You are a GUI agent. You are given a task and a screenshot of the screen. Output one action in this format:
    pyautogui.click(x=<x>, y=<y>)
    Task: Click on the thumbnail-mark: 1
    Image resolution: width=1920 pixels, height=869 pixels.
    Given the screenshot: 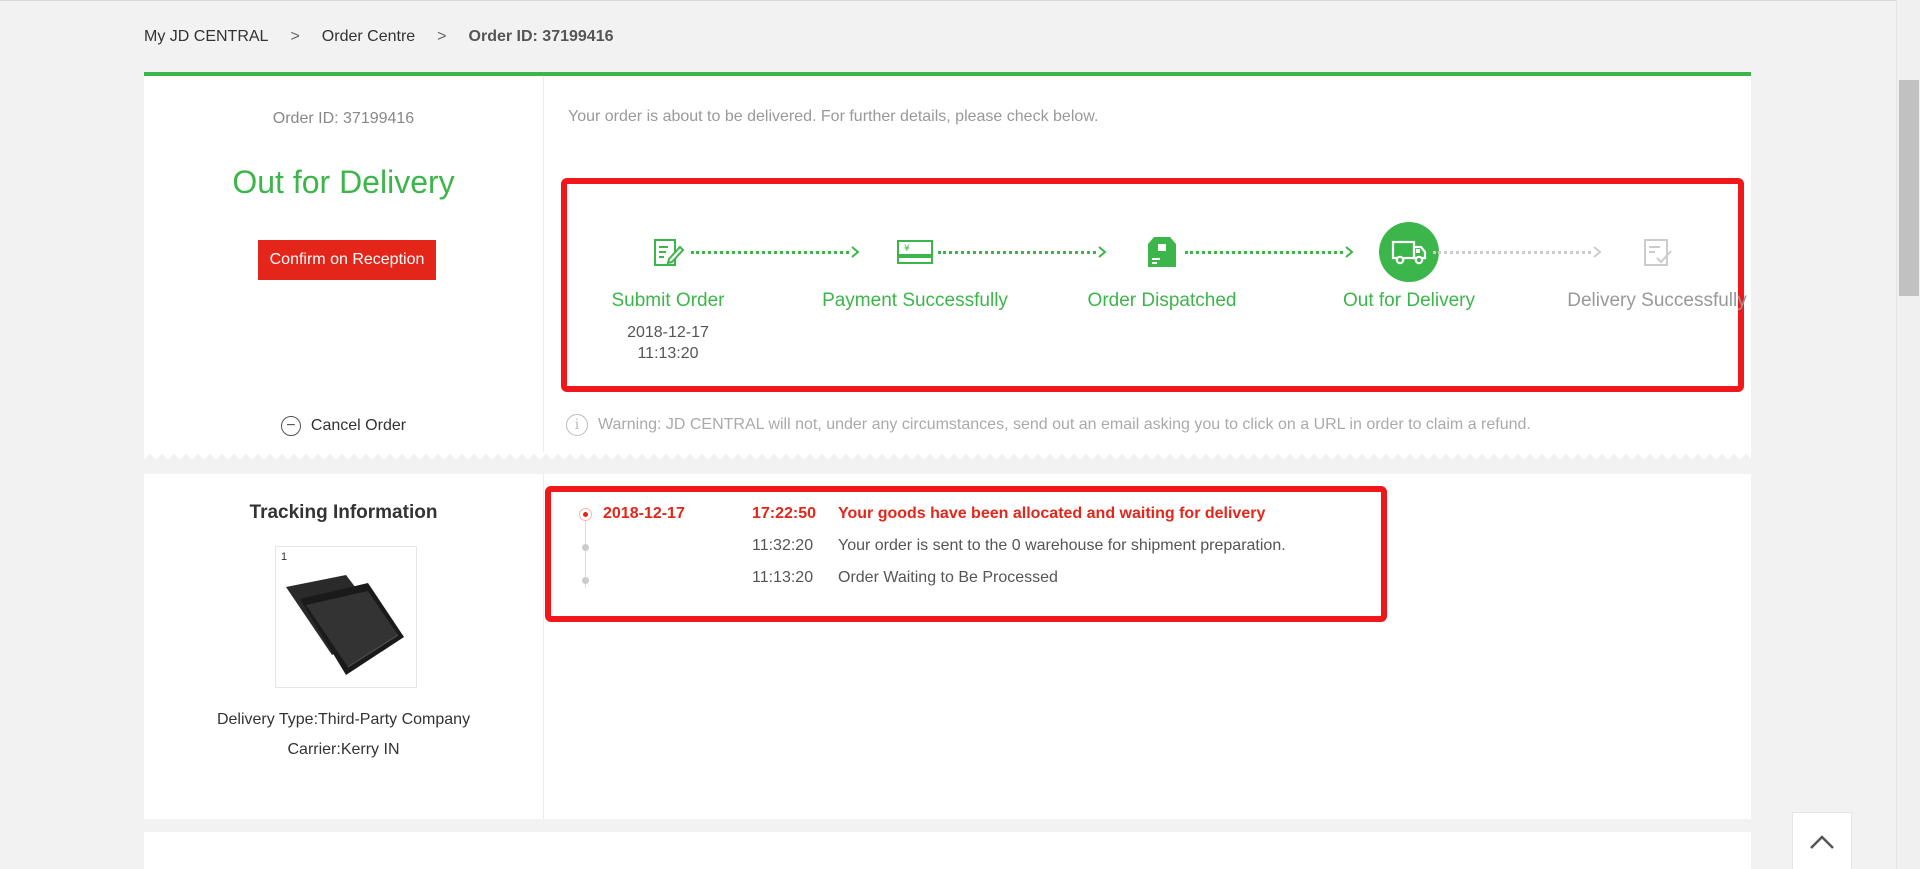 What is the action you would take?
    pyautogui.click(x=284, y=557)
    